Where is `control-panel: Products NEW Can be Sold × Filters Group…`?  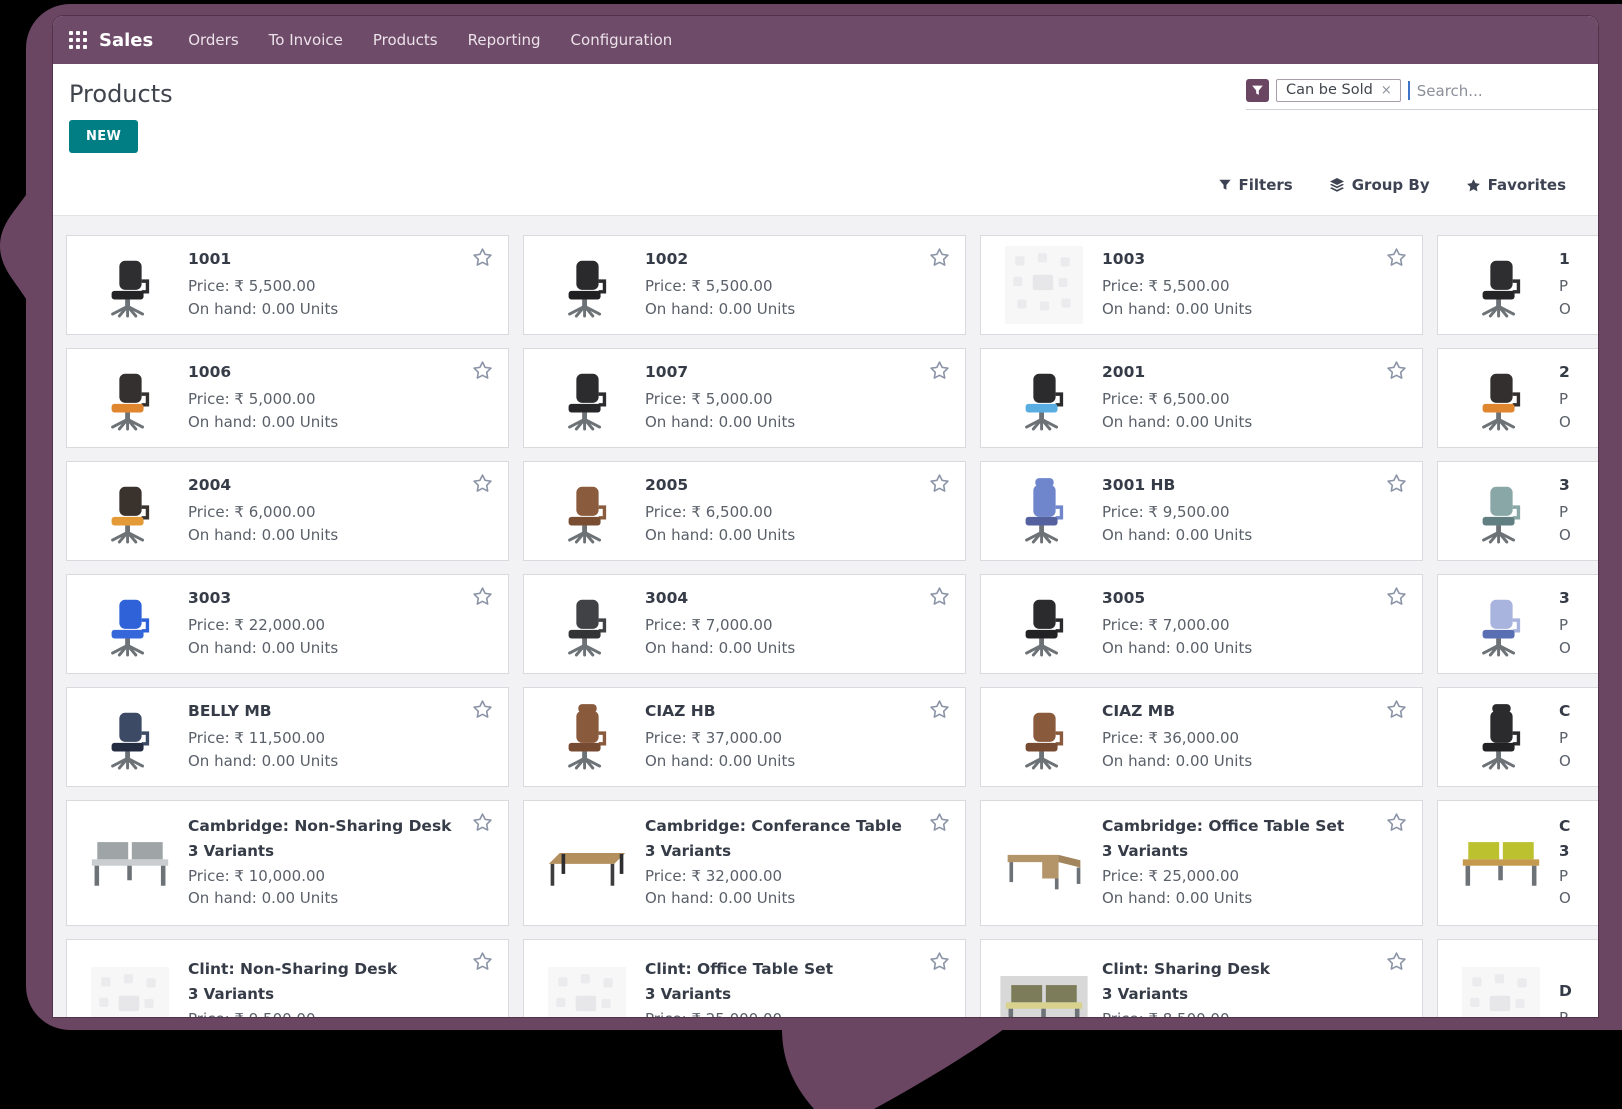
control-panel: Products NEW Can be Sold × Filters Group… is located at coordinates (825, 140).